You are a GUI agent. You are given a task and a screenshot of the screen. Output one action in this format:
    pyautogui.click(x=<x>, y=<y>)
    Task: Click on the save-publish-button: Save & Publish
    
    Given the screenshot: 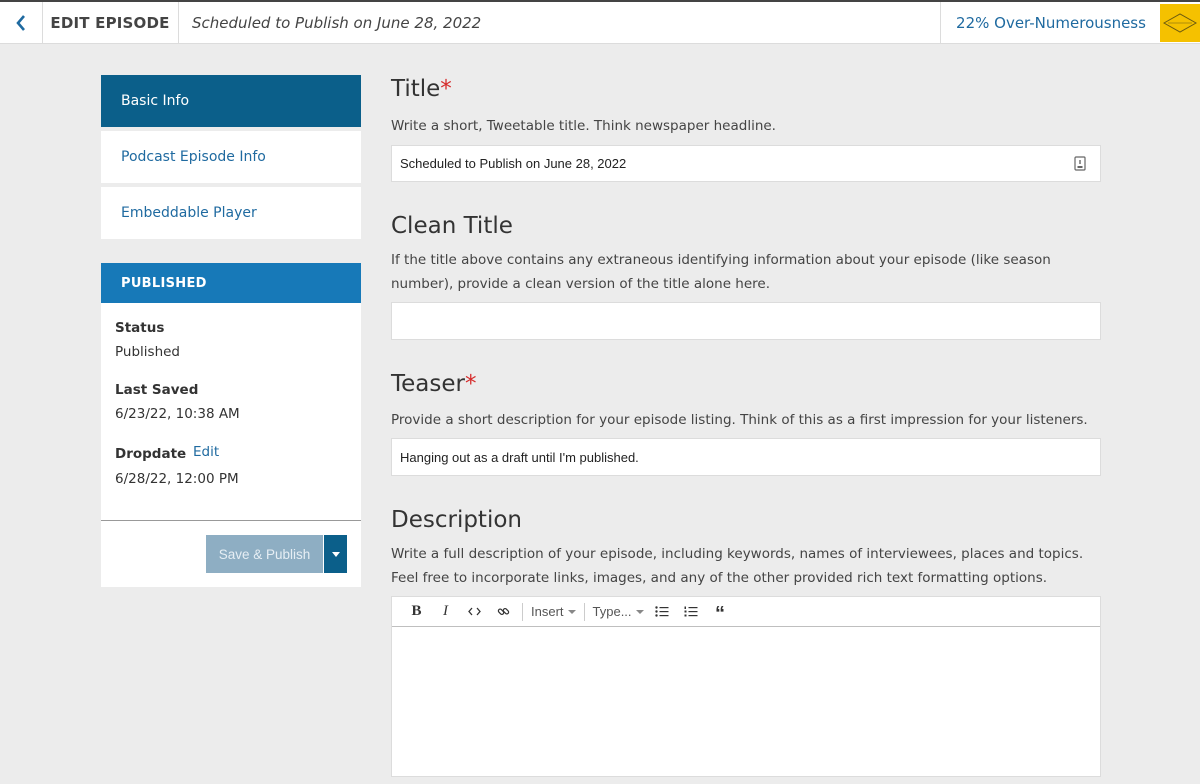 What is the action you would take?
    pyautogui.click(x=264, y=554)
    